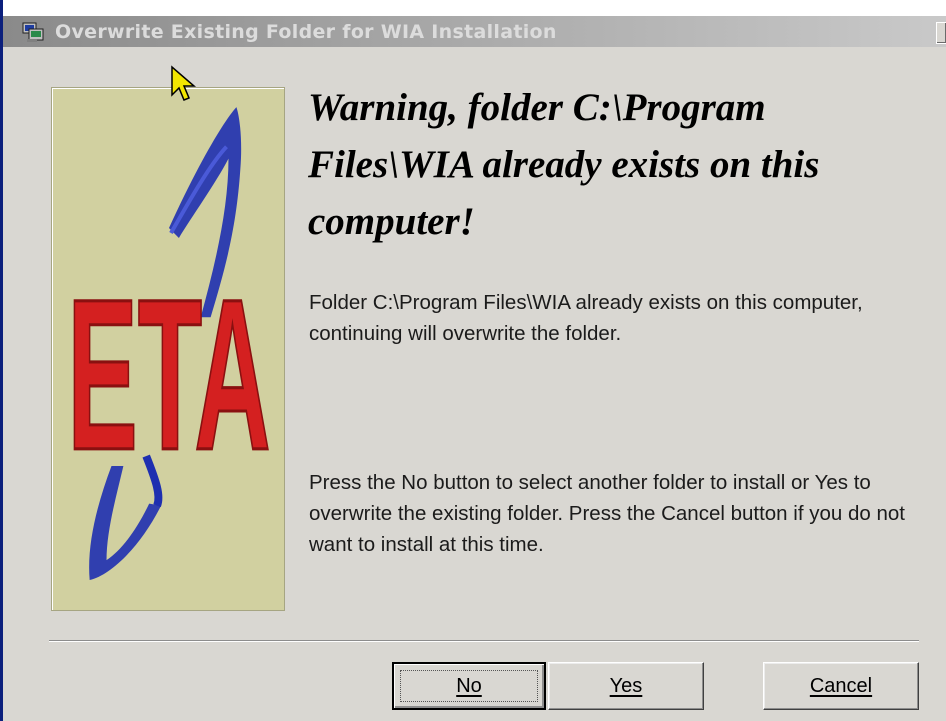 The image size is (946, 721). I want to click on setup-computer-icon, so click(33, 32).